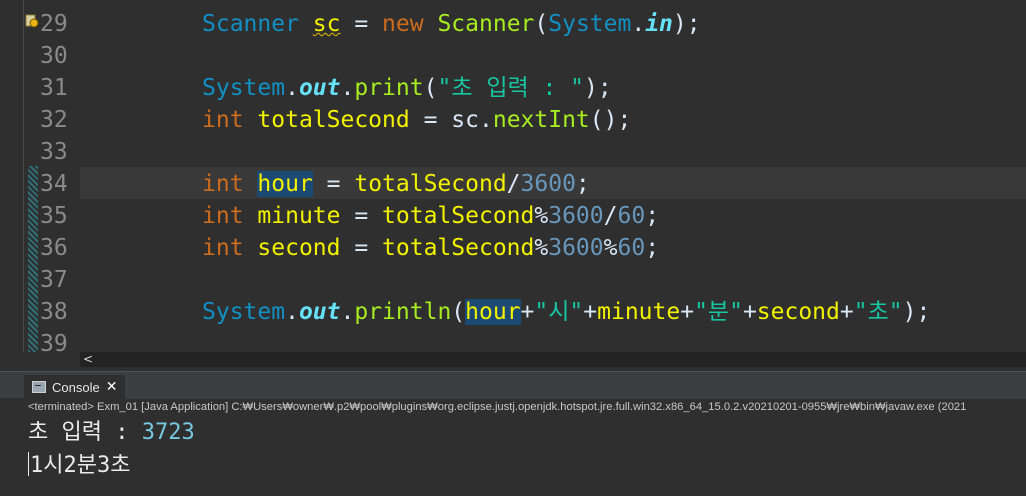  What do you see at coordinates (610, 120) in the screenshot?
I see `code-token: ();` at bounding box center [610, 120].